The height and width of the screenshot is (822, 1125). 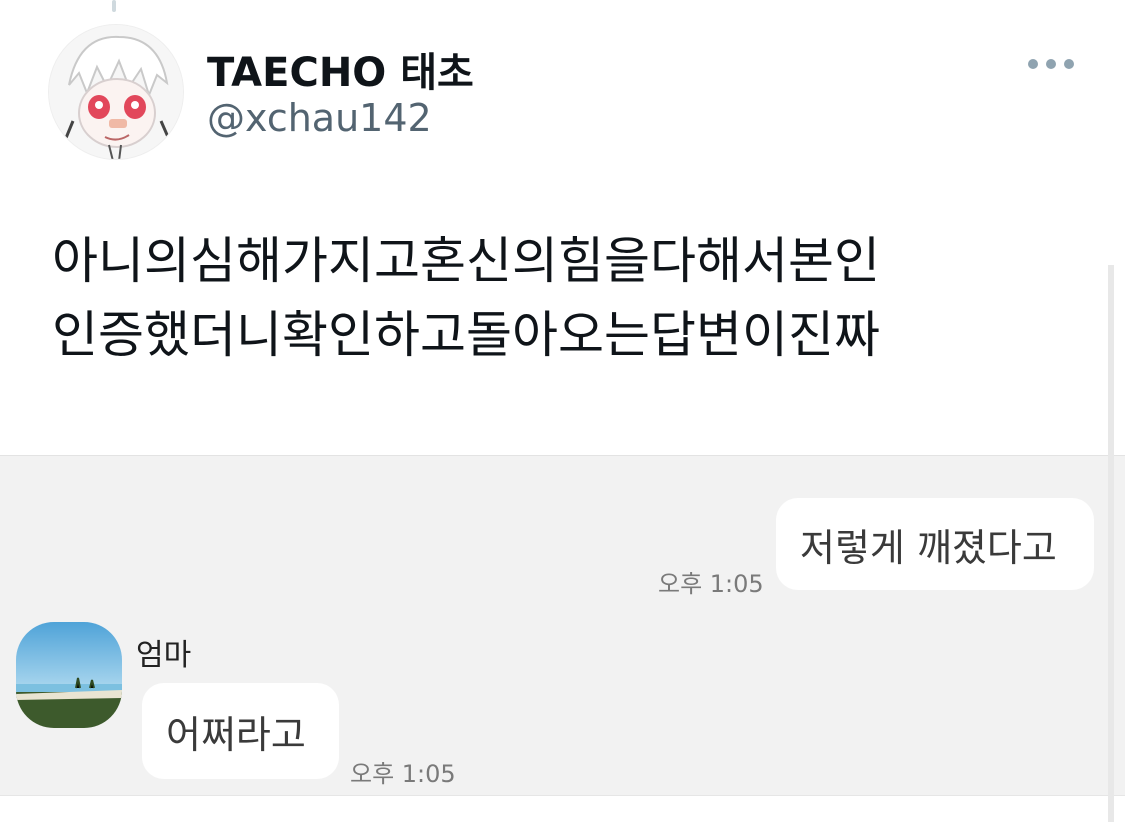 I want to click on sent-message-time: 오후 1:05, so click(x=711, y=584).